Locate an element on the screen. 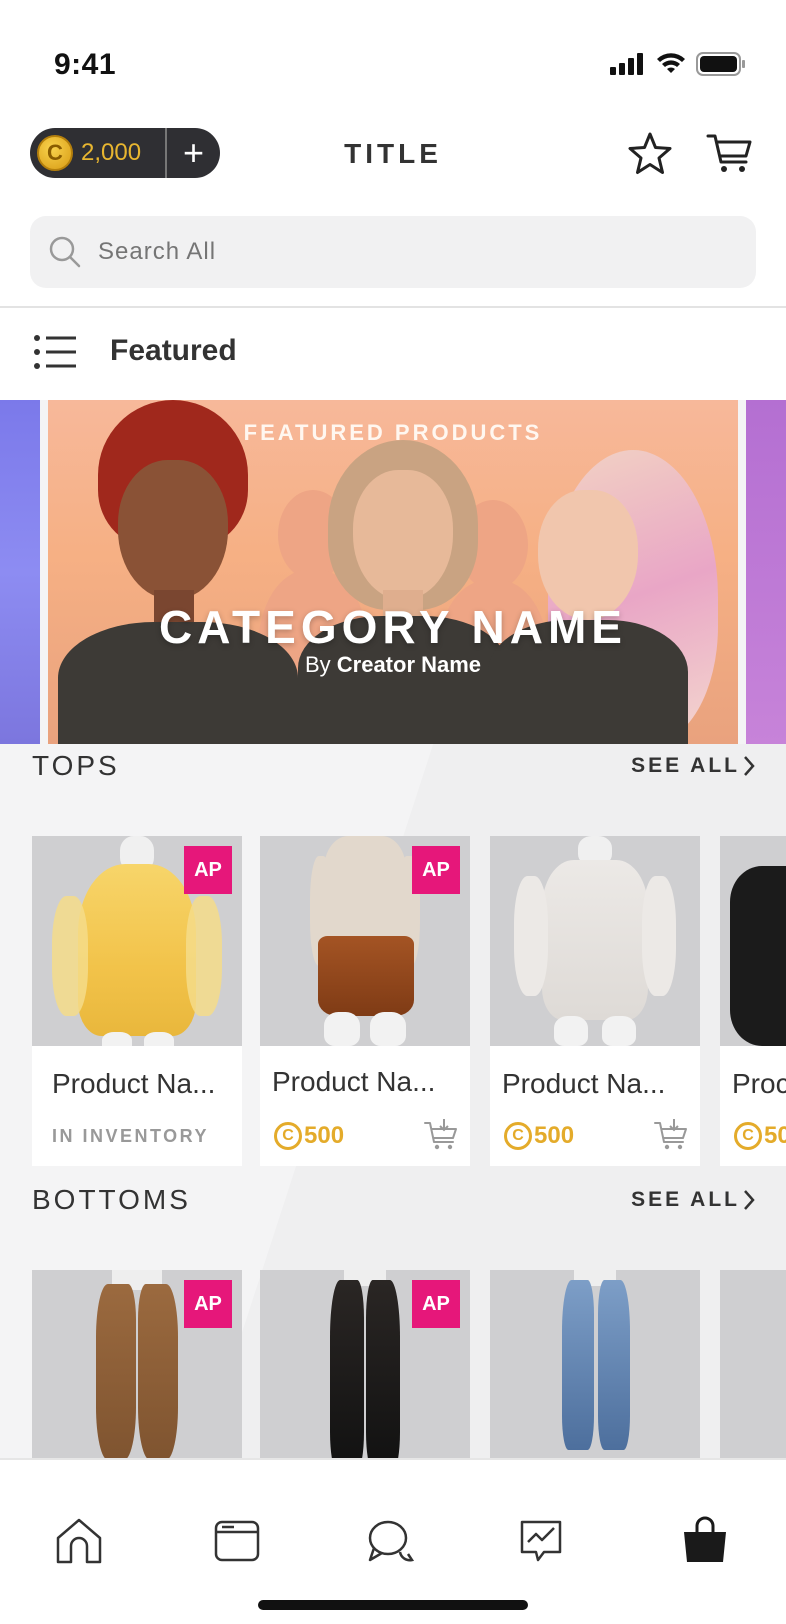  see-all-bottoms-button: SEE ALL is located at coordinates (685, 1200).